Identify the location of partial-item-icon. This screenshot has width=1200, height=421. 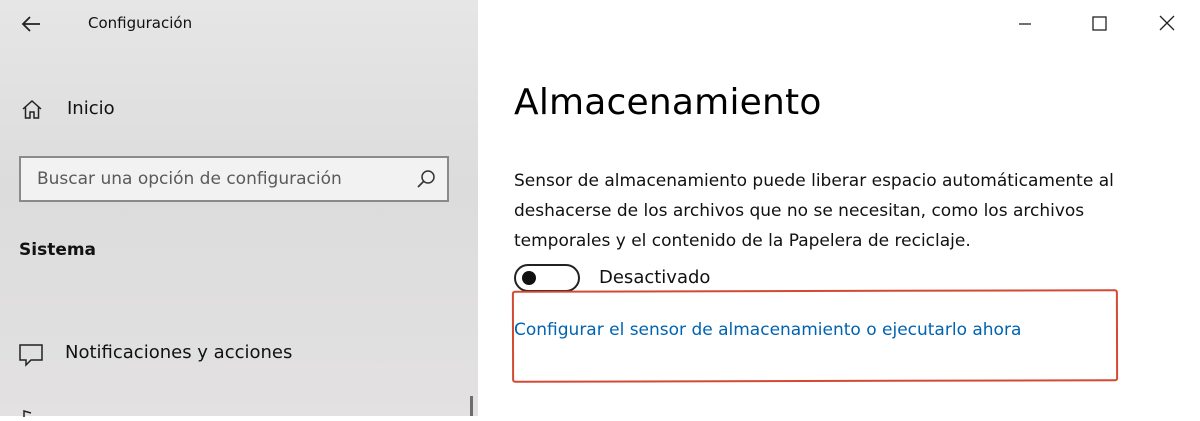
(29, 409).